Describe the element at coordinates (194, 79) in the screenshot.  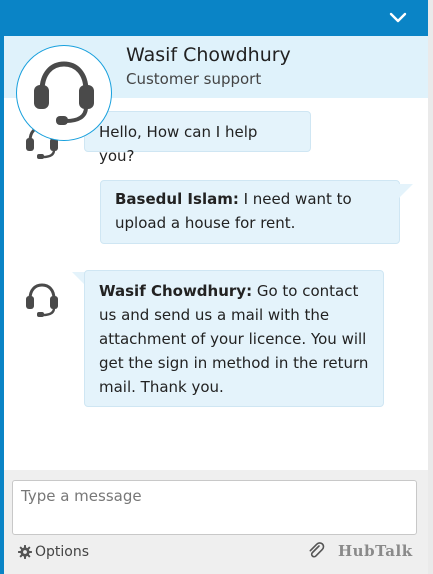
I see `agent-role: Customer support` at that location.